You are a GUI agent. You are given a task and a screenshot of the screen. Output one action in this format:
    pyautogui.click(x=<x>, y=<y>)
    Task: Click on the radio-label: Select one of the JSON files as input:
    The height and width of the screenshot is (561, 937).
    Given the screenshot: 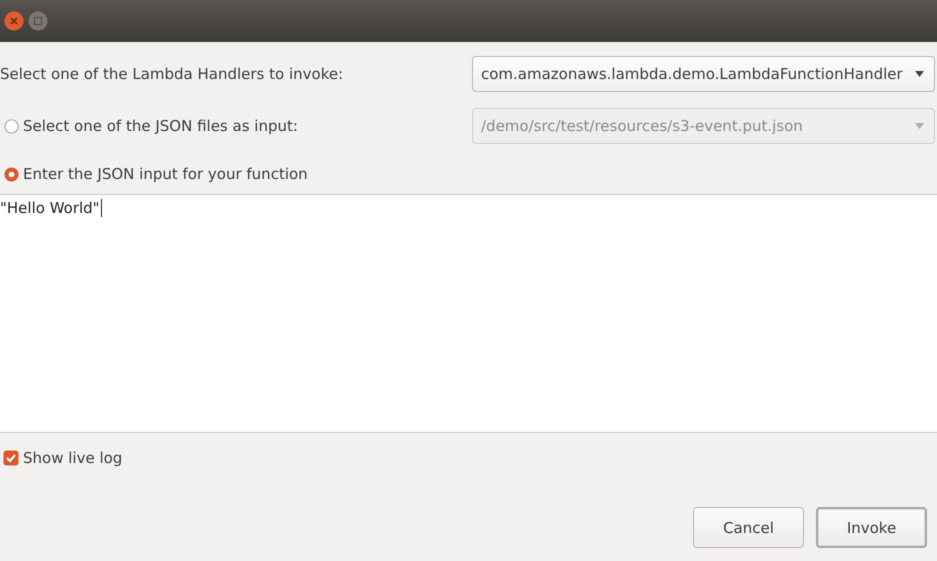 What is the action you would take?
    pyautogui.click(x=160, y=126)
    